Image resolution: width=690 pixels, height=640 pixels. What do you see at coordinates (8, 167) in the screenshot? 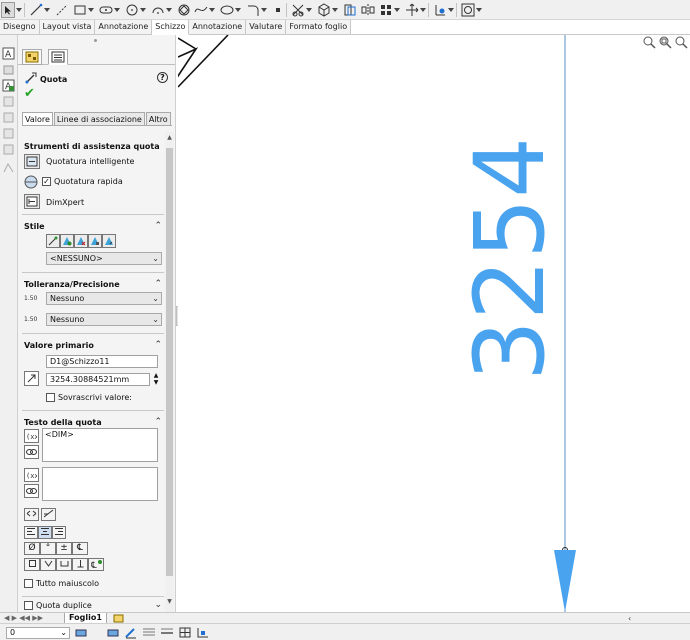
I see `balloon-icon` at bounding box center [8, 167].